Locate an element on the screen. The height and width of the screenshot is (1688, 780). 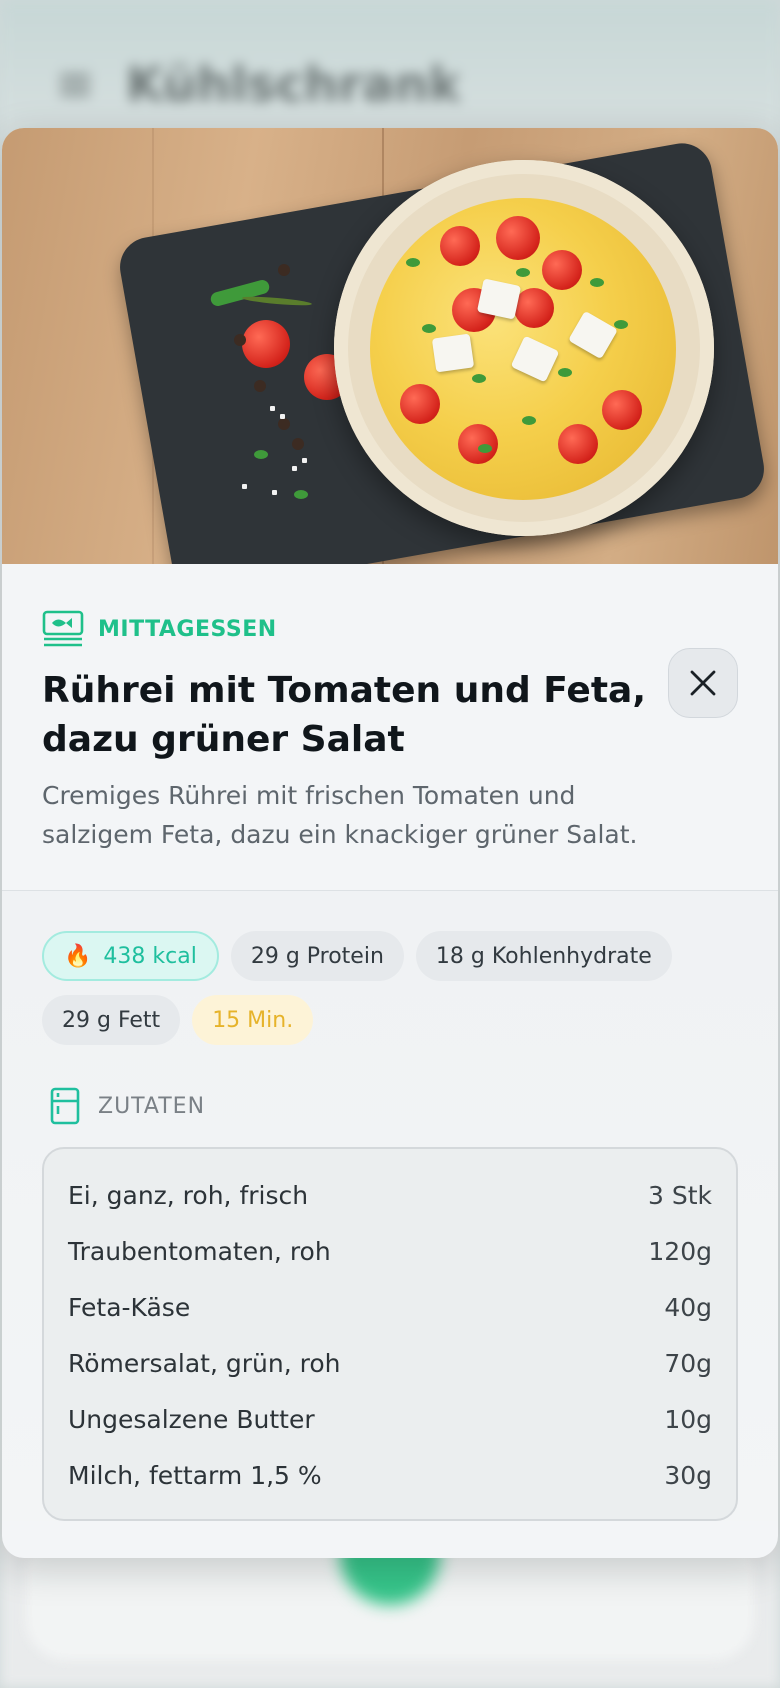
ingredient-amount: 70g is located at coordinates (688, 1363).